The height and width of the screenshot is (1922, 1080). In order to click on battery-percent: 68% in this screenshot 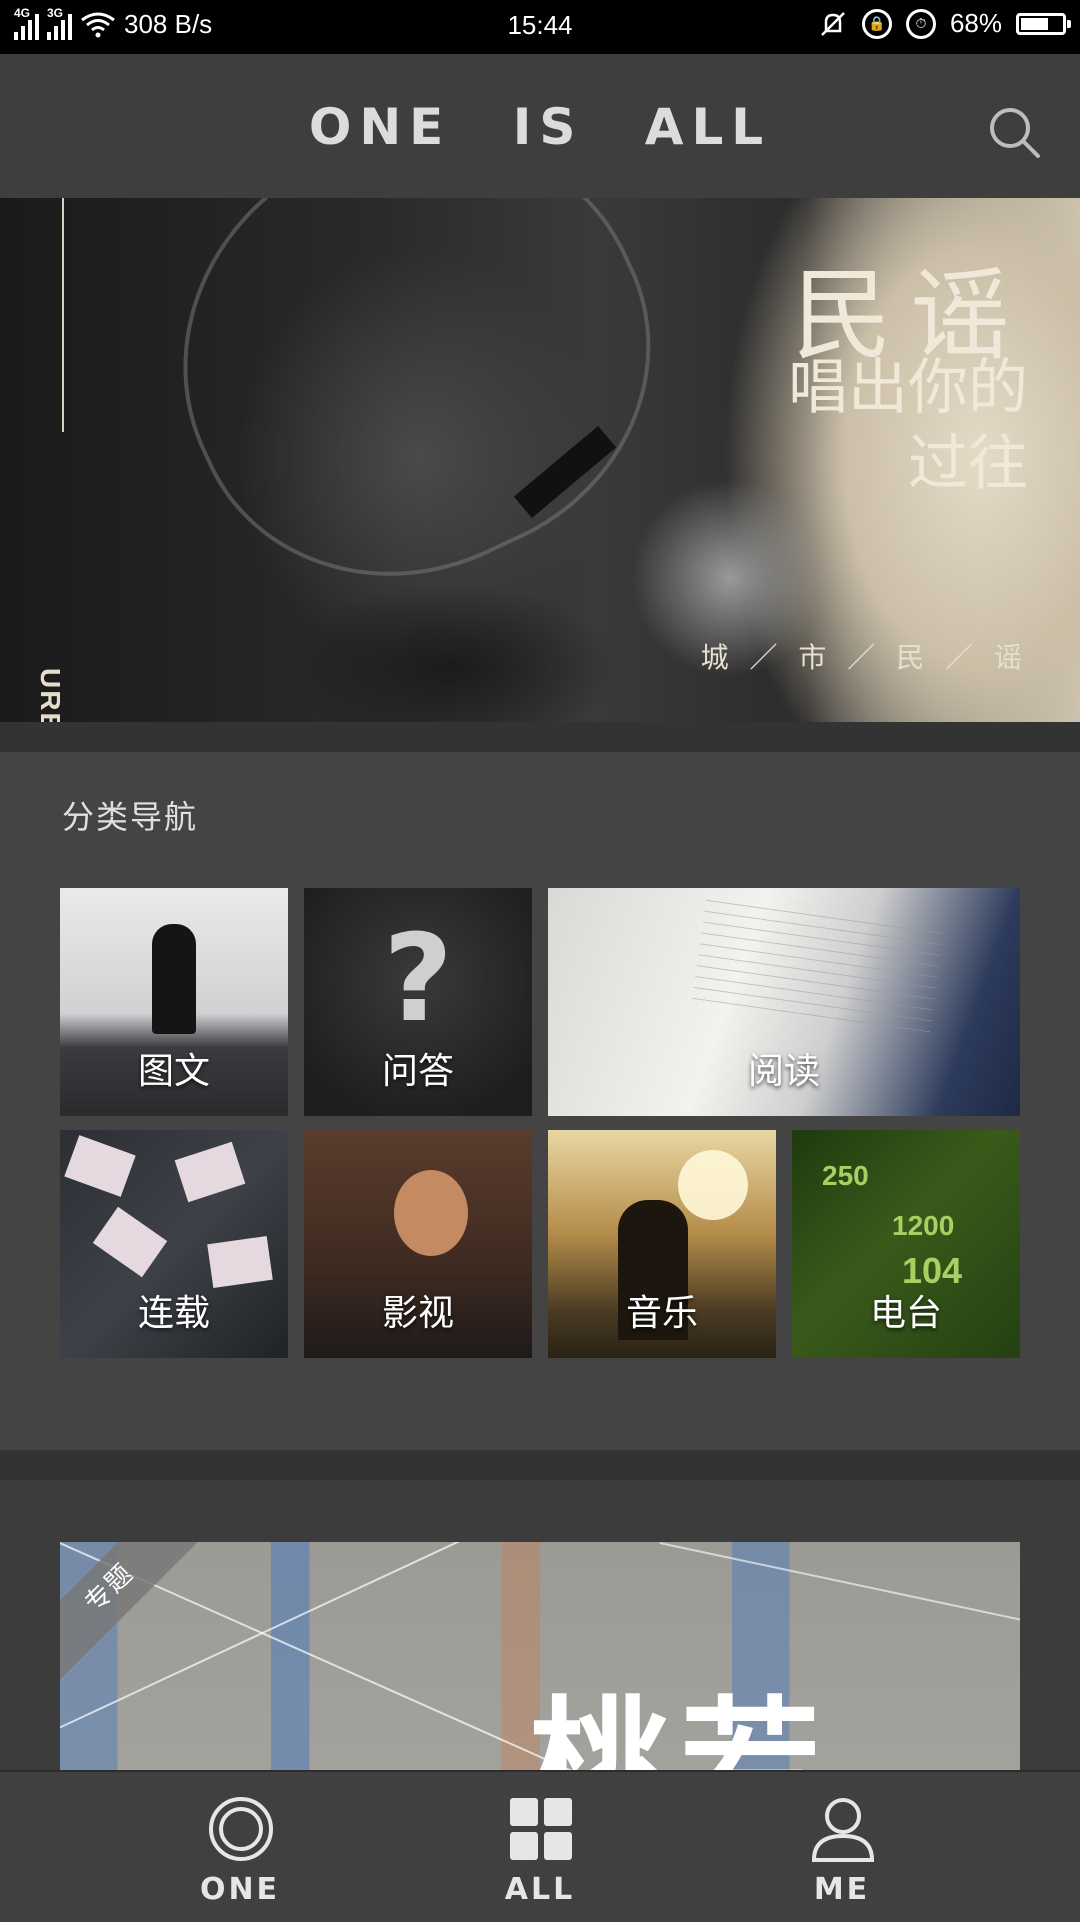, I will do `click(975, 23)`.